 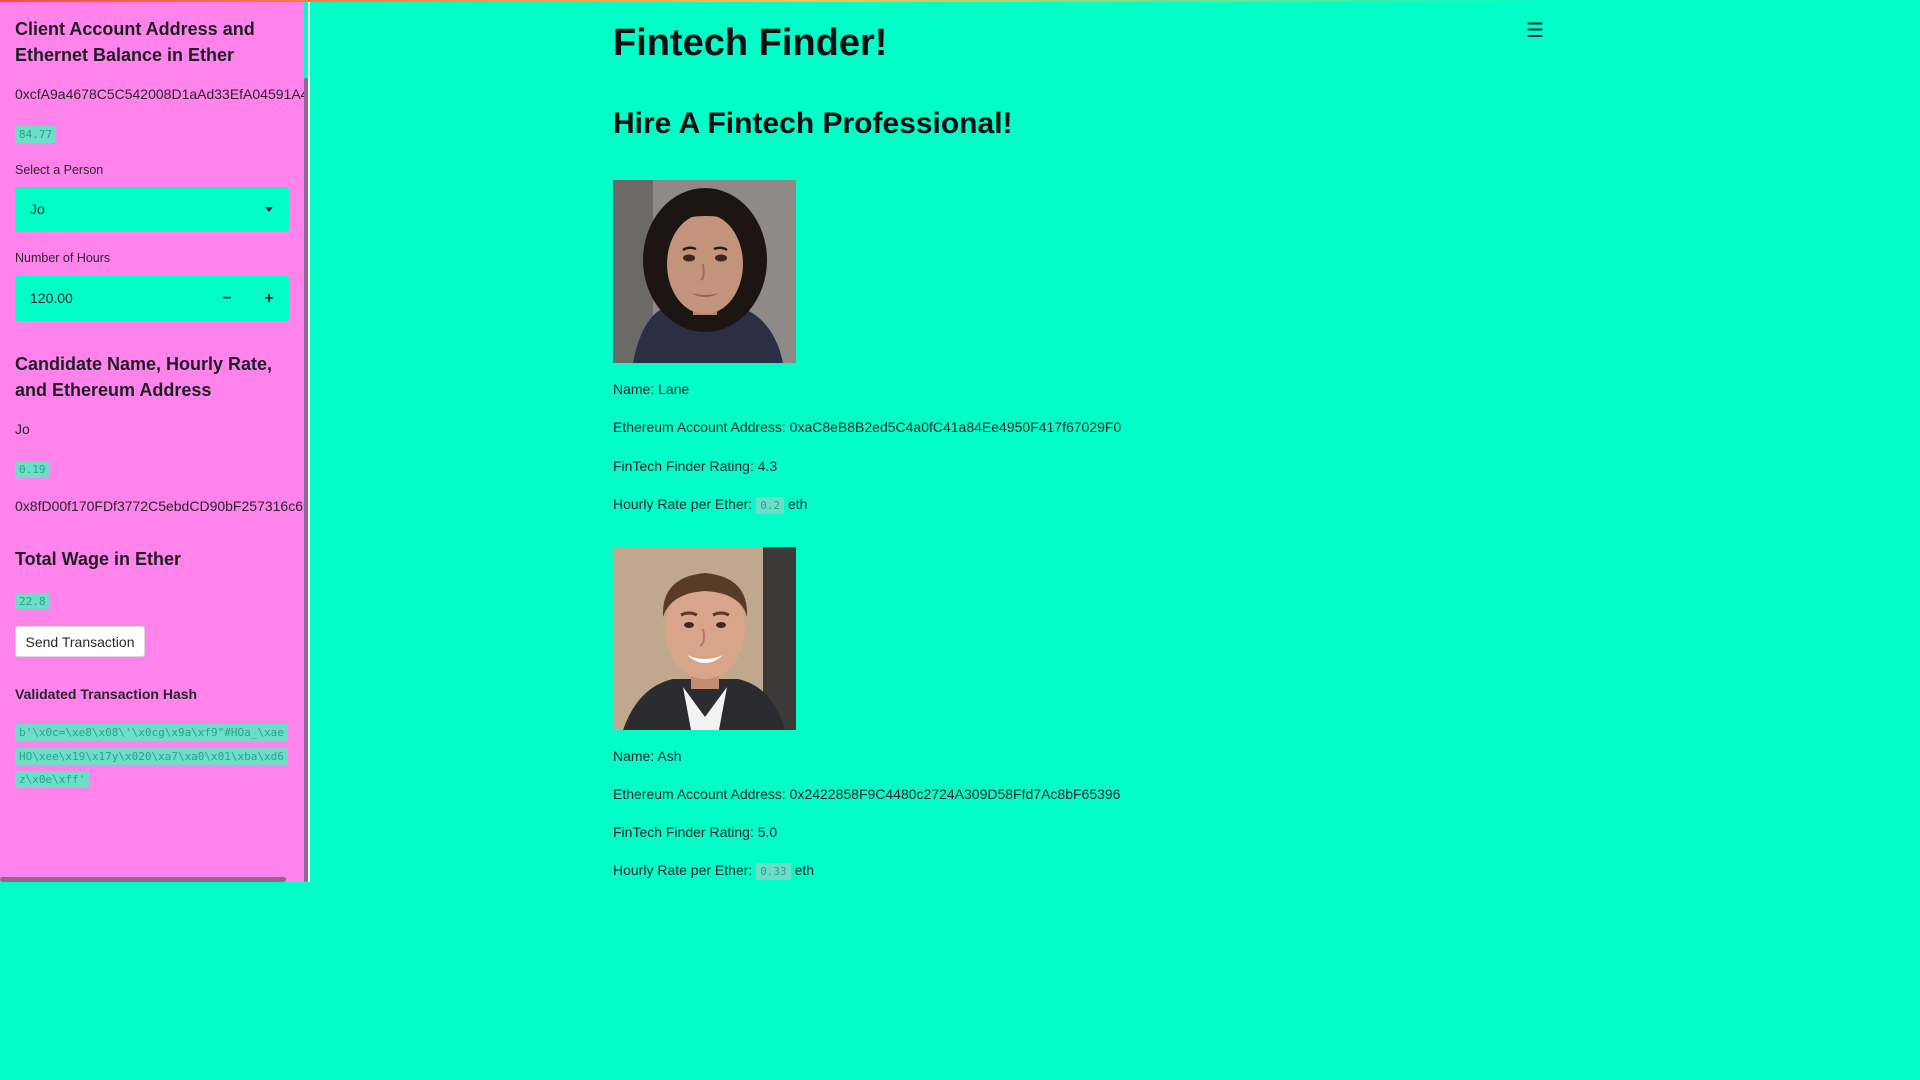 I want to click on candidate-name: Name: Ash, so click(x=647, y=756).